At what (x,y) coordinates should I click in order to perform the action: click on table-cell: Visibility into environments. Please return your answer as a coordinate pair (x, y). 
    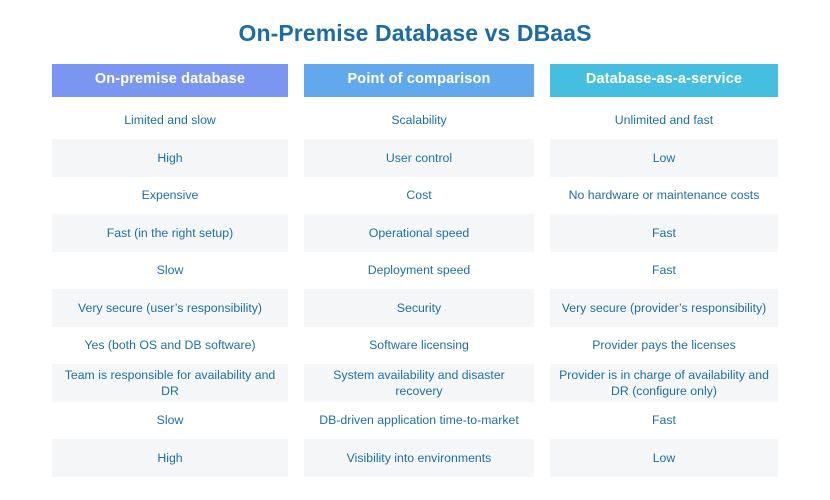
    Looking at the image, I should click on (419, 458).